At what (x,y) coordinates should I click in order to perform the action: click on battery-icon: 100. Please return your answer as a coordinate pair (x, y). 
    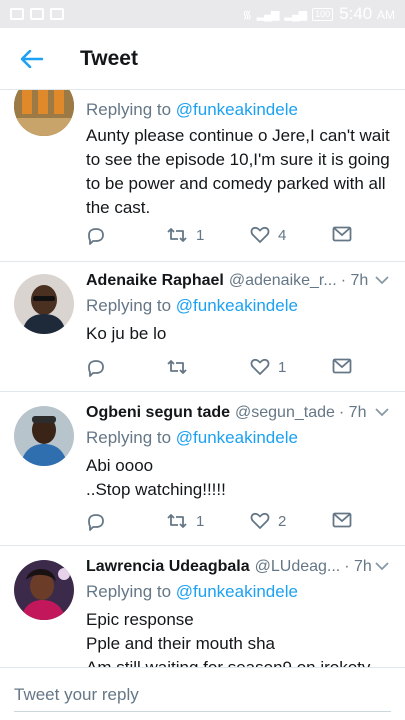
    Looking at the image, I should click on (323, 14).